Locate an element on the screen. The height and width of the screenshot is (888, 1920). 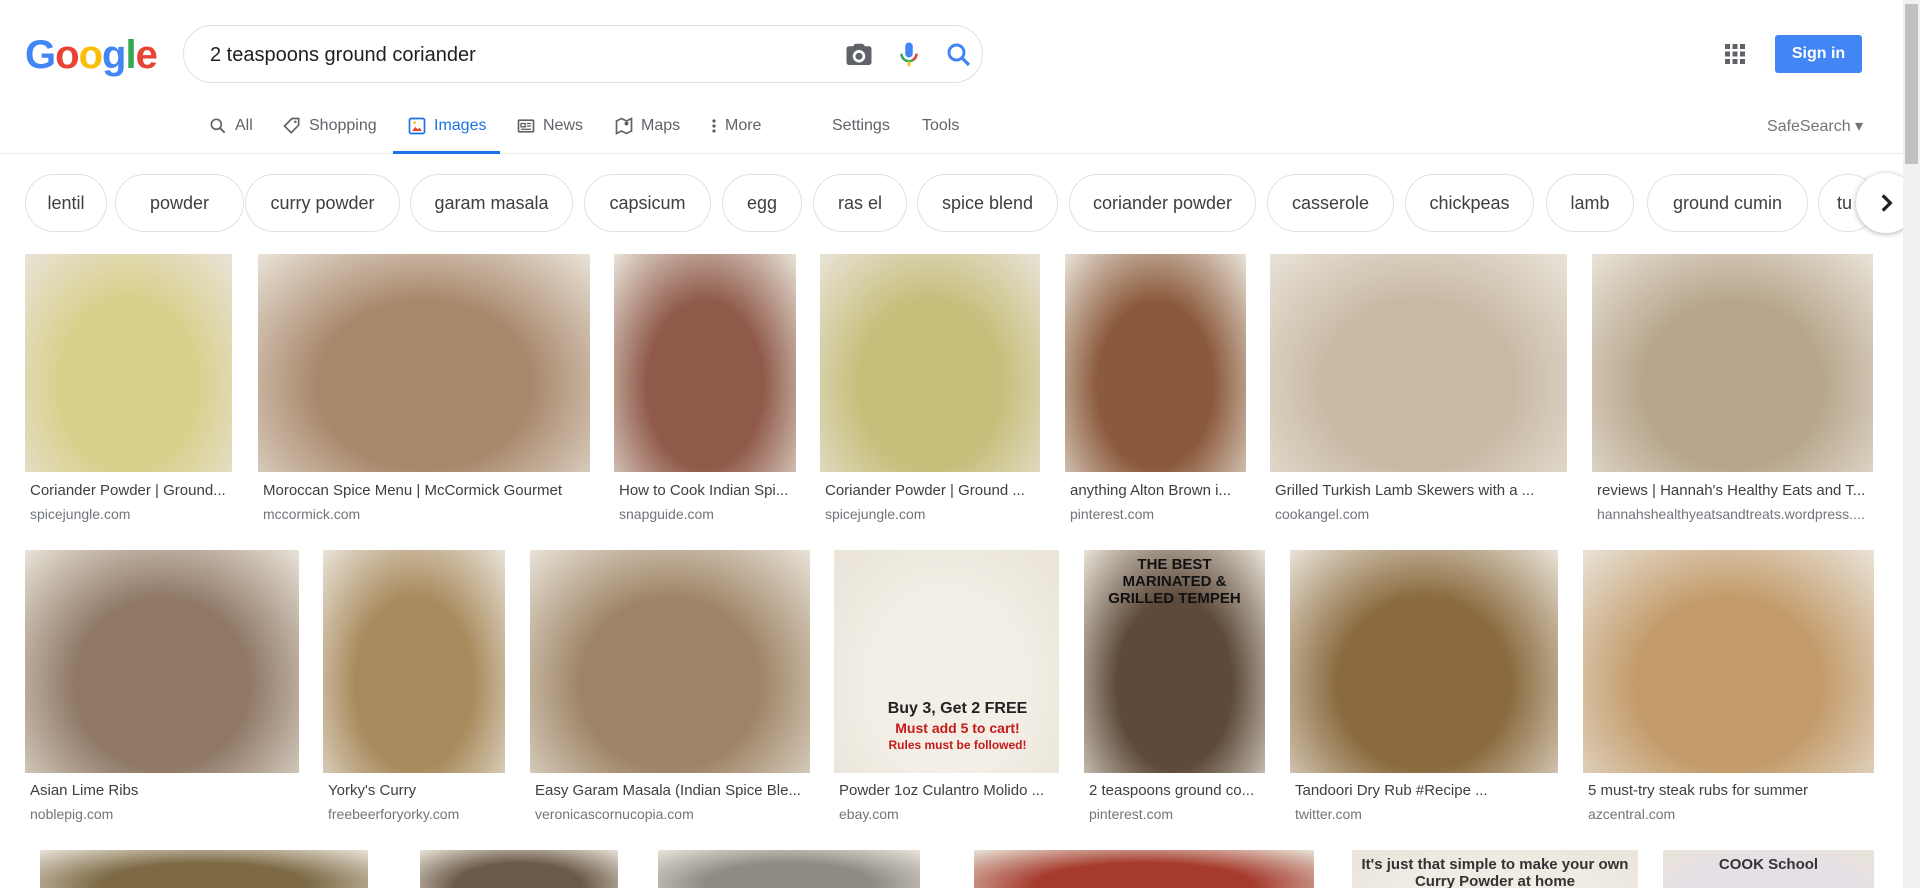
tab-label: Settings is located at coordinates (861, 125).